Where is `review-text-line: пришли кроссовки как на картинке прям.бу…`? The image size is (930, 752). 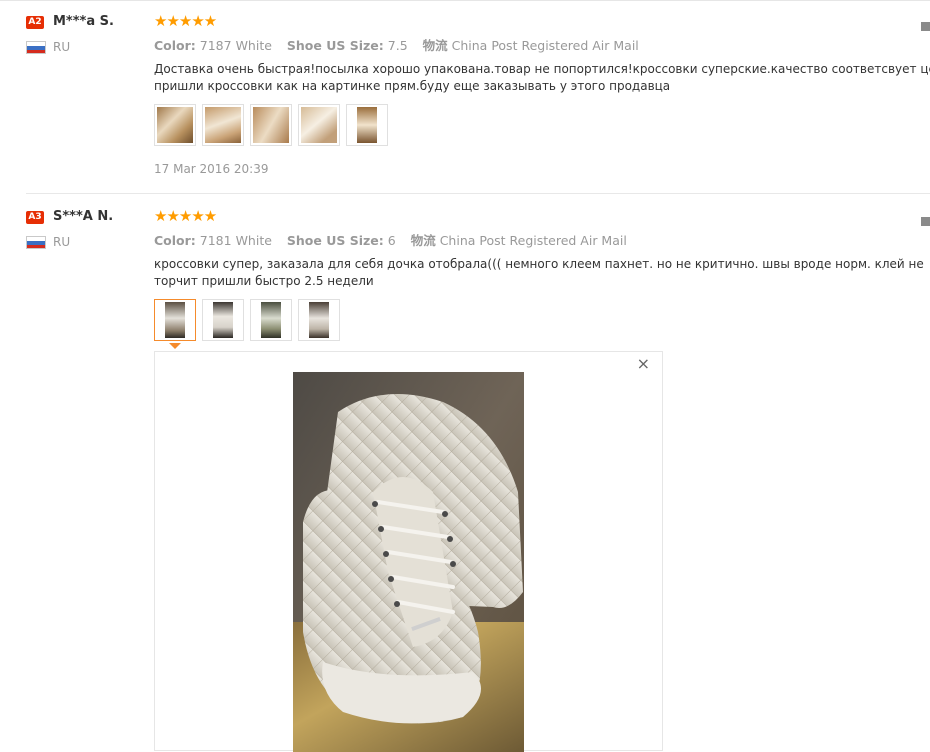 review-text-line: пришли кроссовки как на картинке прям.бу… is located at coordinates (412, 86).